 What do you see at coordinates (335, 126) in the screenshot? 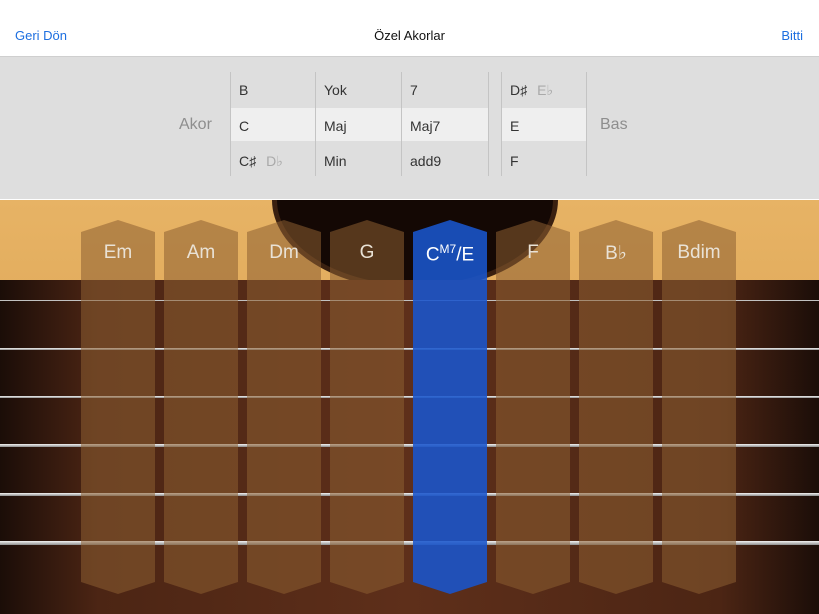
I see `quality-option-selected: Maj` at bounding box center [335, 126].